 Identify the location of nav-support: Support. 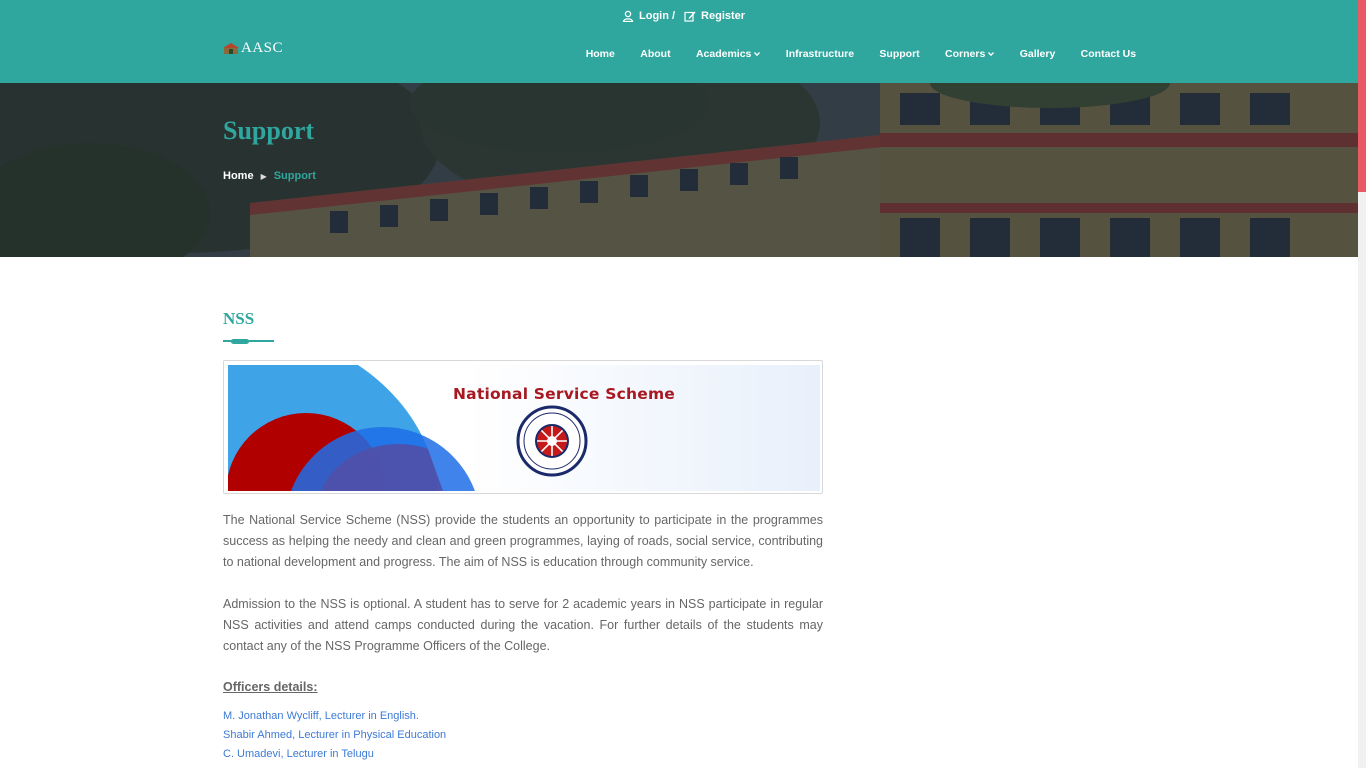
(900, 54).